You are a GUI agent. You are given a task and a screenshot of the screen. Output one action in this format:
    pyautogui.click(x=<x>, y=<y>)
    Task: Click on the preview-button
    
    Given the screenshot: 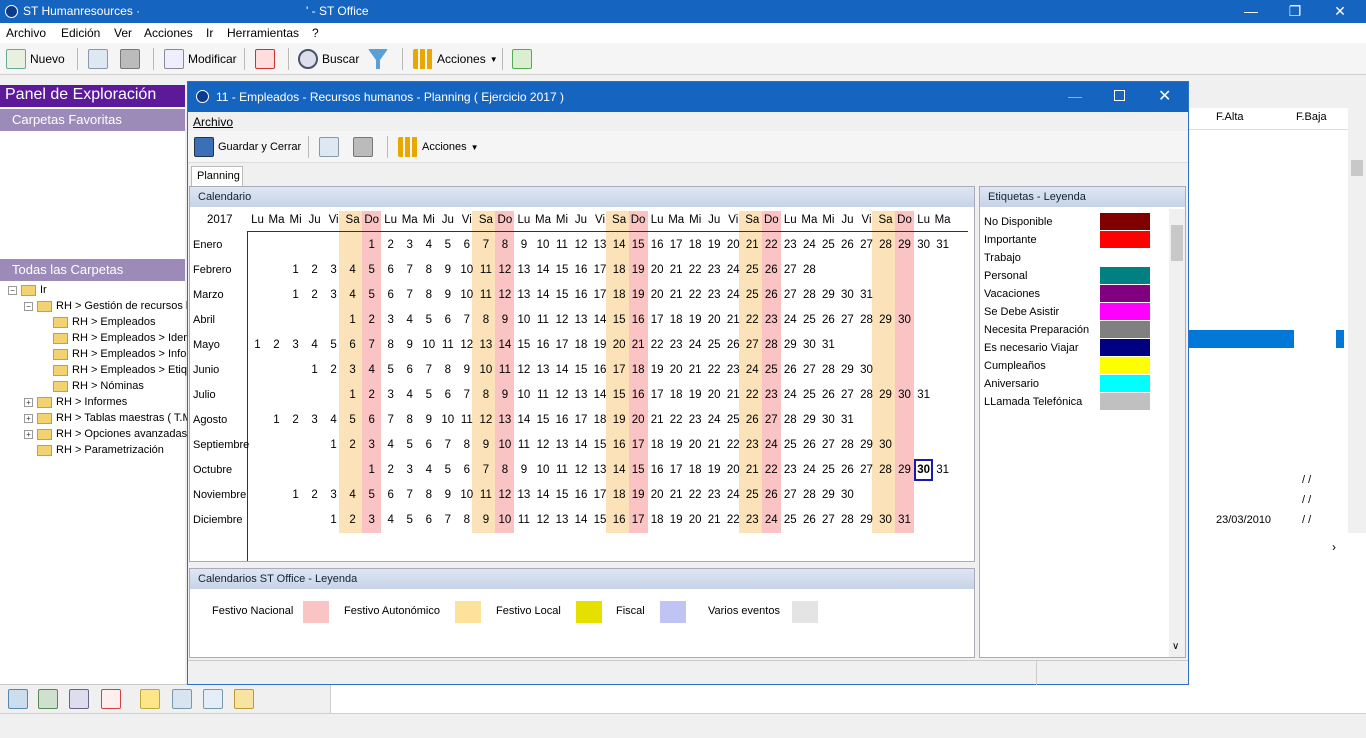 What is the action you would take?
    pyautogui.click(x=98, y=59)
    